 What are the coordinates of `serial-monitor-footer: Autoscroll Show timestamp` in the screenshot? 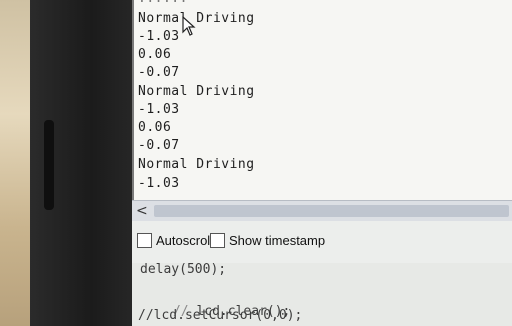 It's located at (322, 242).